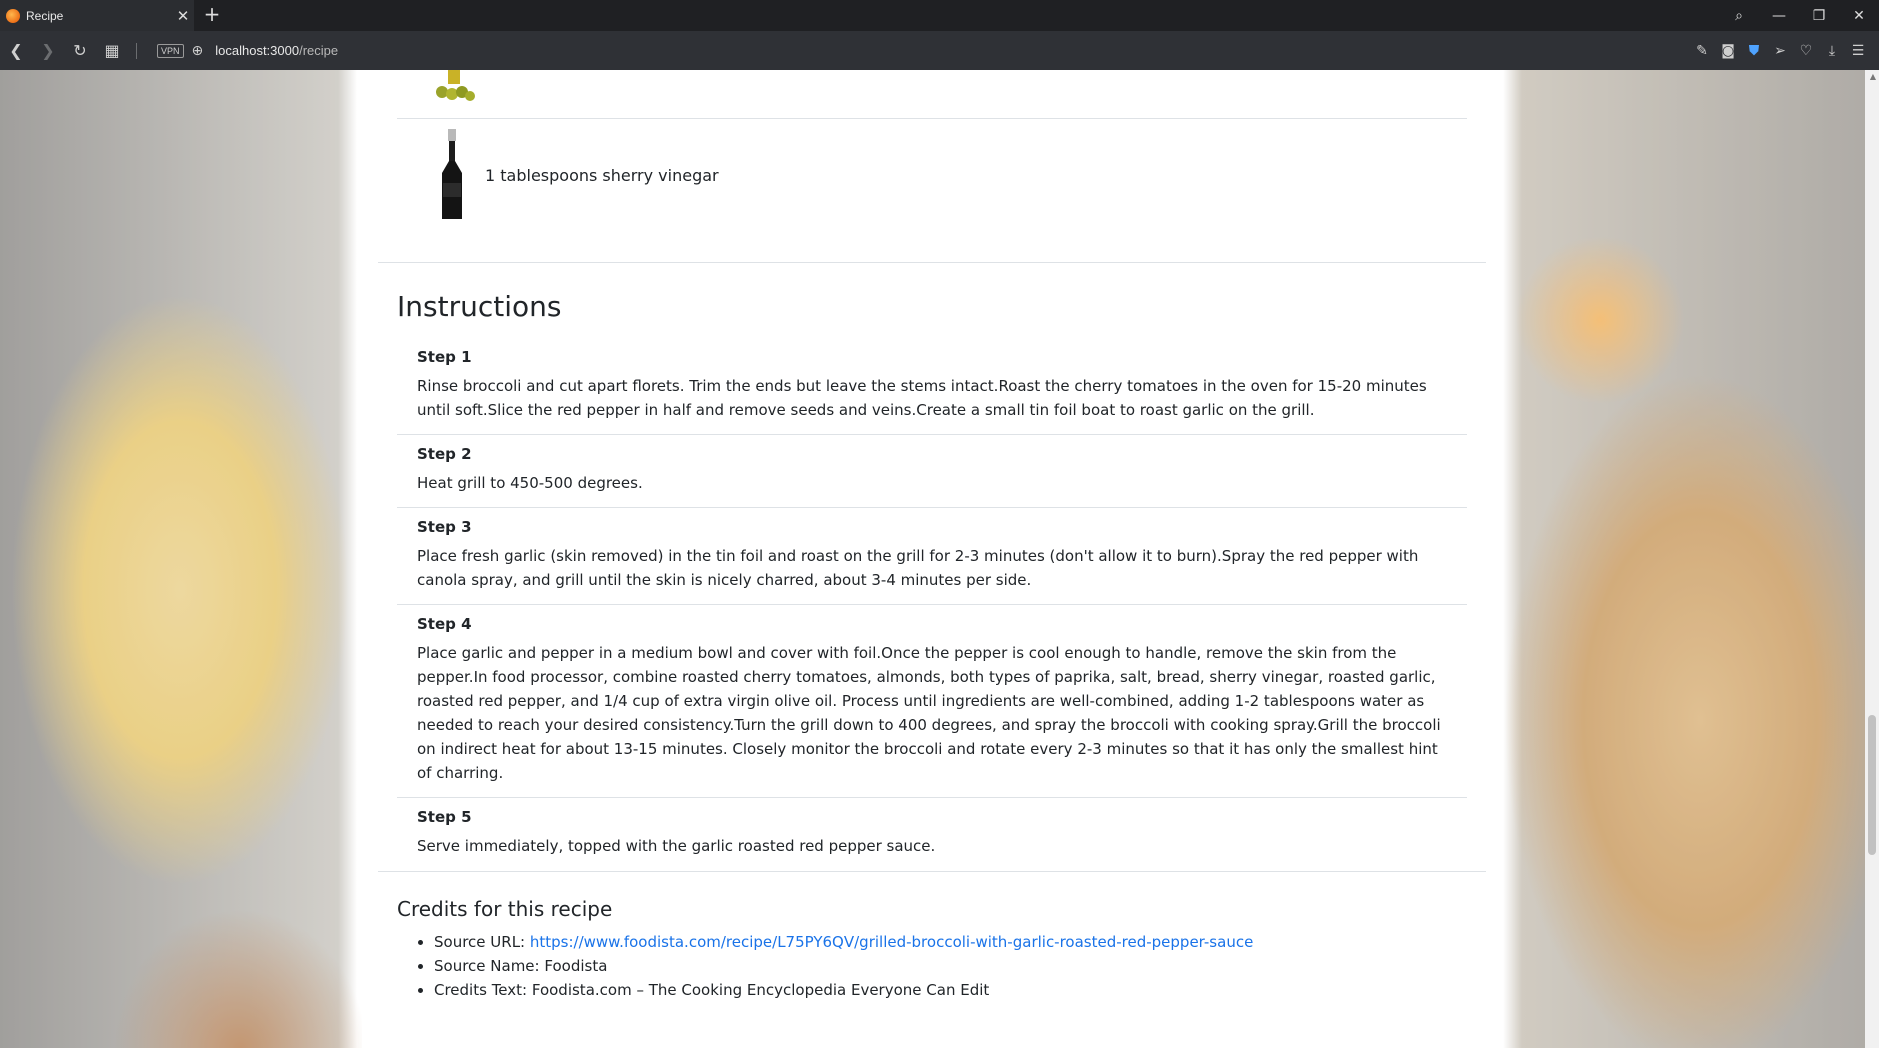 This screenshot has height=1048, width=1879. Describe the element at coordinates (1832, 51) in the screenshot. I see `download-icon: ⤓` at that location.